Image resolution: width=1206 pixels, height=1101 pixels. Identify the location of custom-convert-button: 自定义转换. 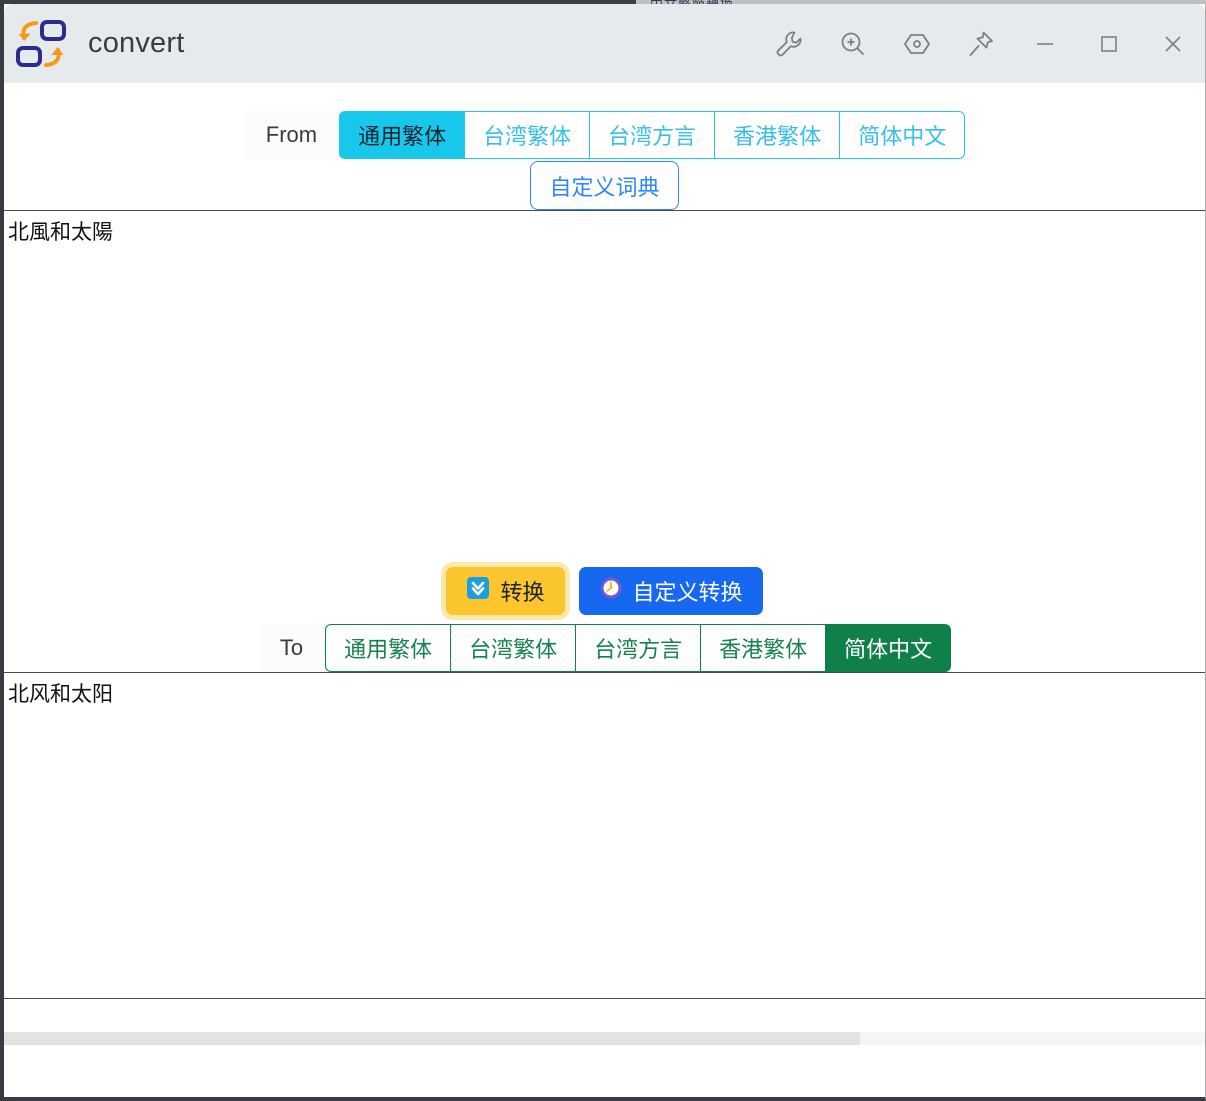
(670, 591).